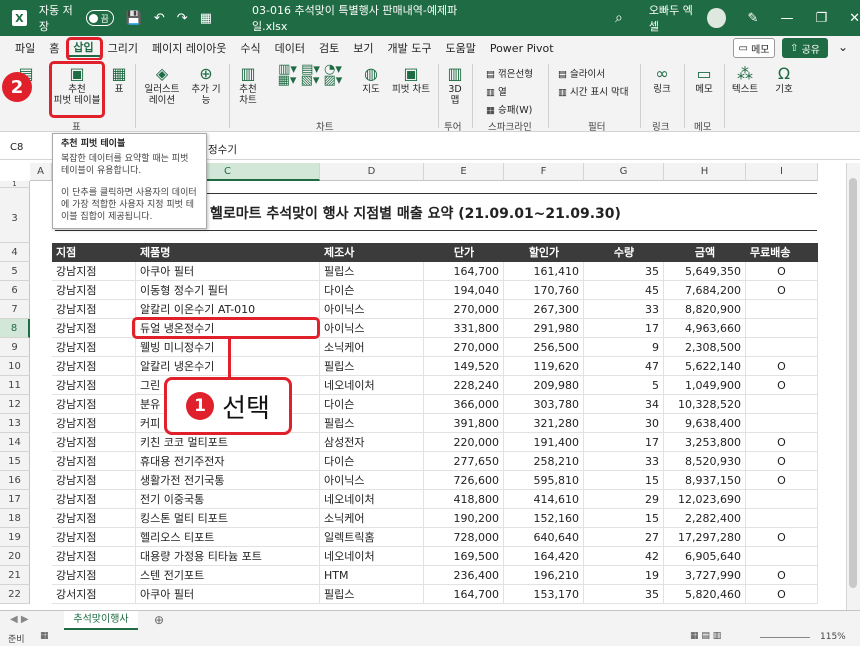 The height and width of the screenshot is (646, 860). What do you see at coordinates (821, 18) in the screenshot?
I see `restore-icon: ❐` at bounding box center [821, 18].